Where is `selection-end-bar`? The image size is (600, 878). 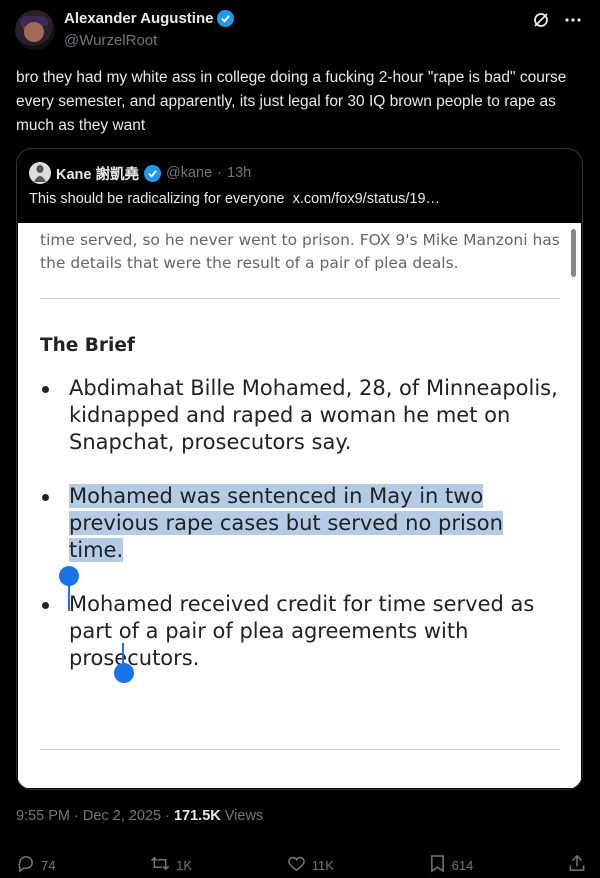
selection-end-bar is located at coordinates (123, 654).